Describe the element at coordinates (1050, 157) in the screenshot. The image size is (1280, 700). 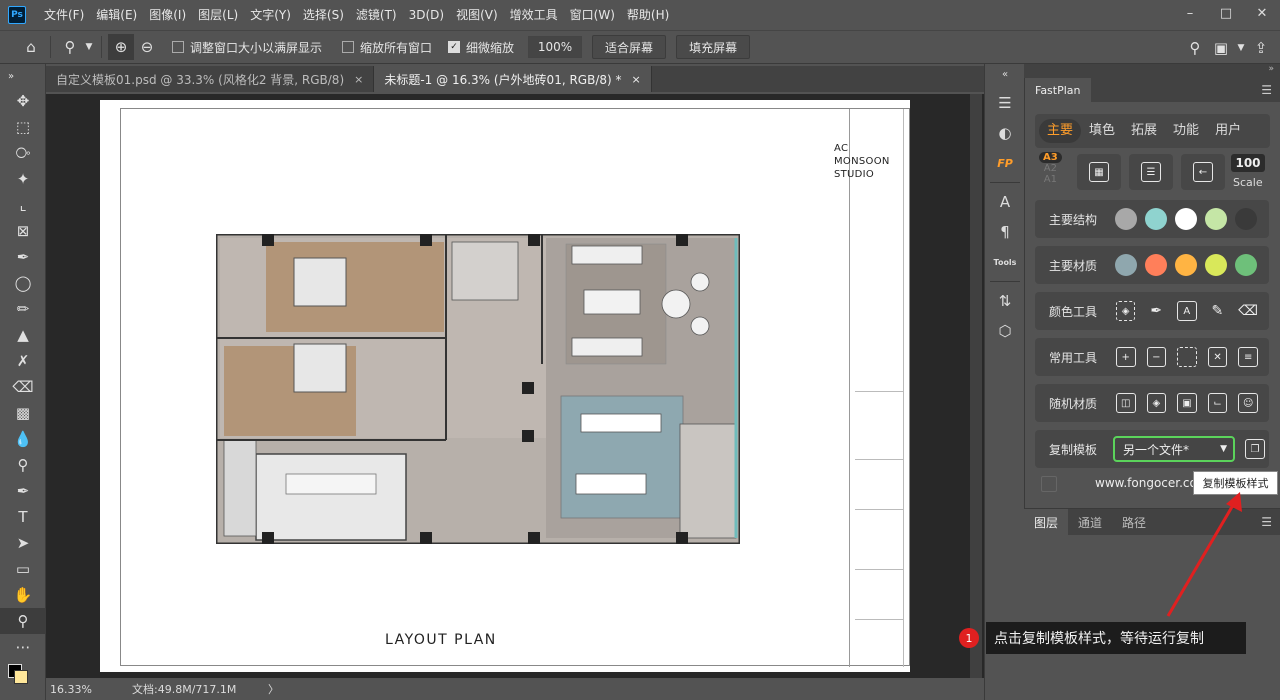
I see `paper-a3: A3` at that location.